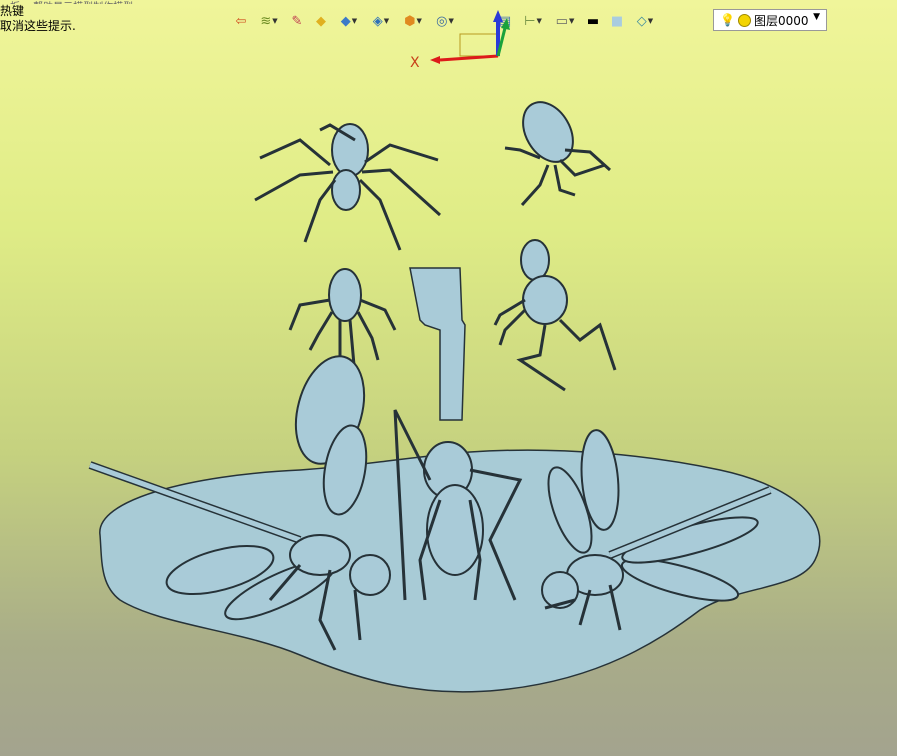  Describe the element at coordinates (460, 40) in the screenshot. I see `axis-triad: X` at that location.